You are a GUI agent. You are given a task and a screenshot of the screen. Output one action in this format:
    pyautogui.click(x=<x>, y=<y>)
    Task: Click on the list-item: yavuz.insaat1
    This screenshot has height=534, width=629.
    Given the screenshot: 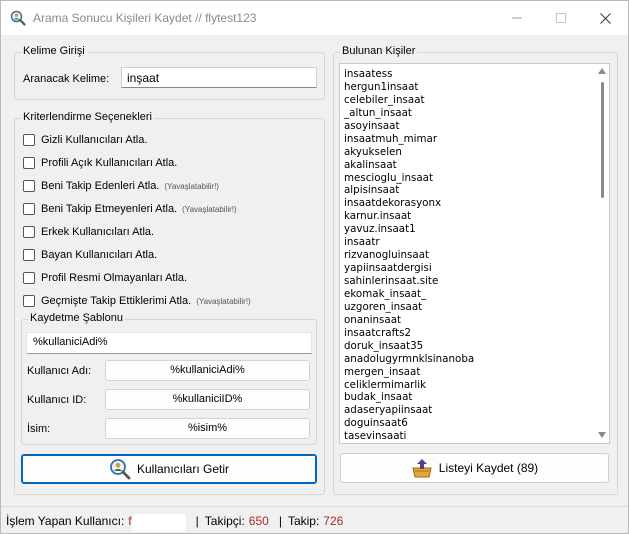 What is the action you would take?
    pyautogui.click(x=469, y=229)
    